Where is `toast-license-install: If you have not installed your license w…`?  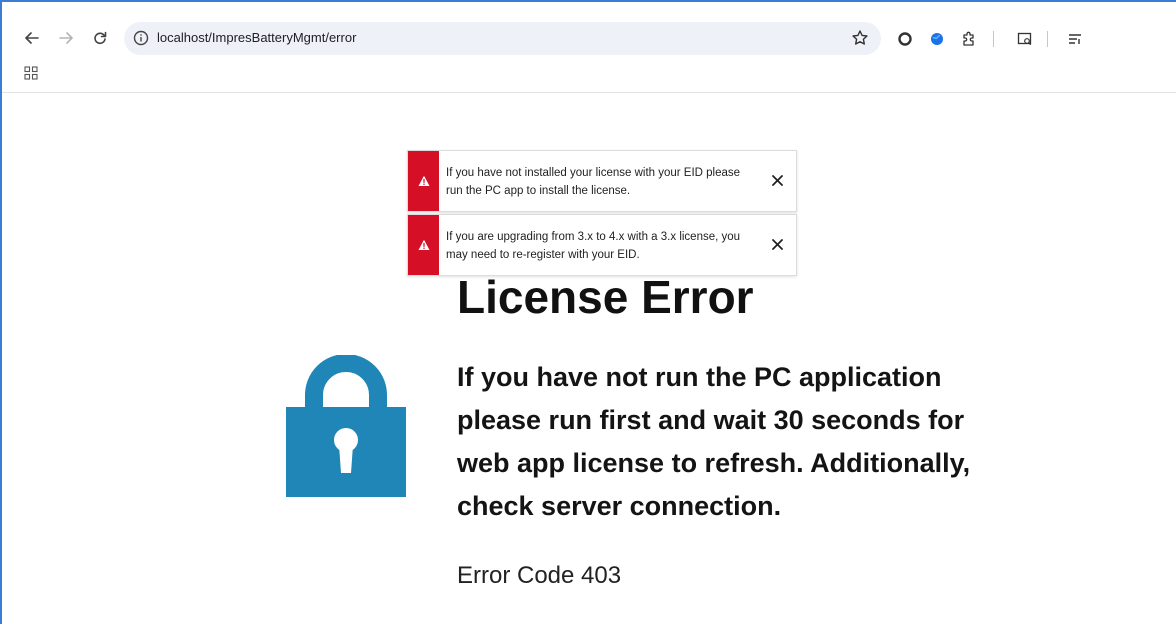 toast-license-install: If you have not installed your license w… is located at coordinates (602, 181).